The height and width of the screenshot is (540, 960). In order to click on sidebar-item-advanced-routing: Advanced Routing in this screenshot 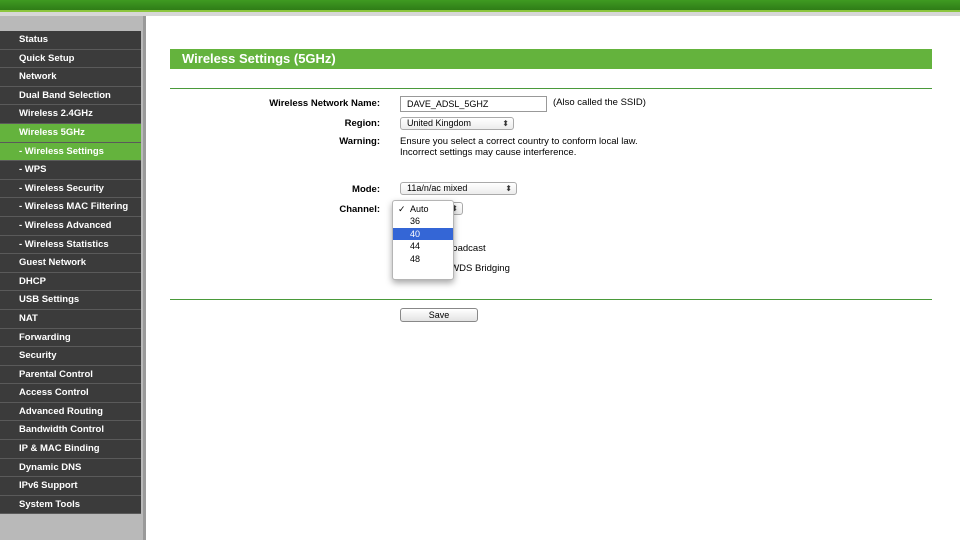, I will do `click(70, 412)`.